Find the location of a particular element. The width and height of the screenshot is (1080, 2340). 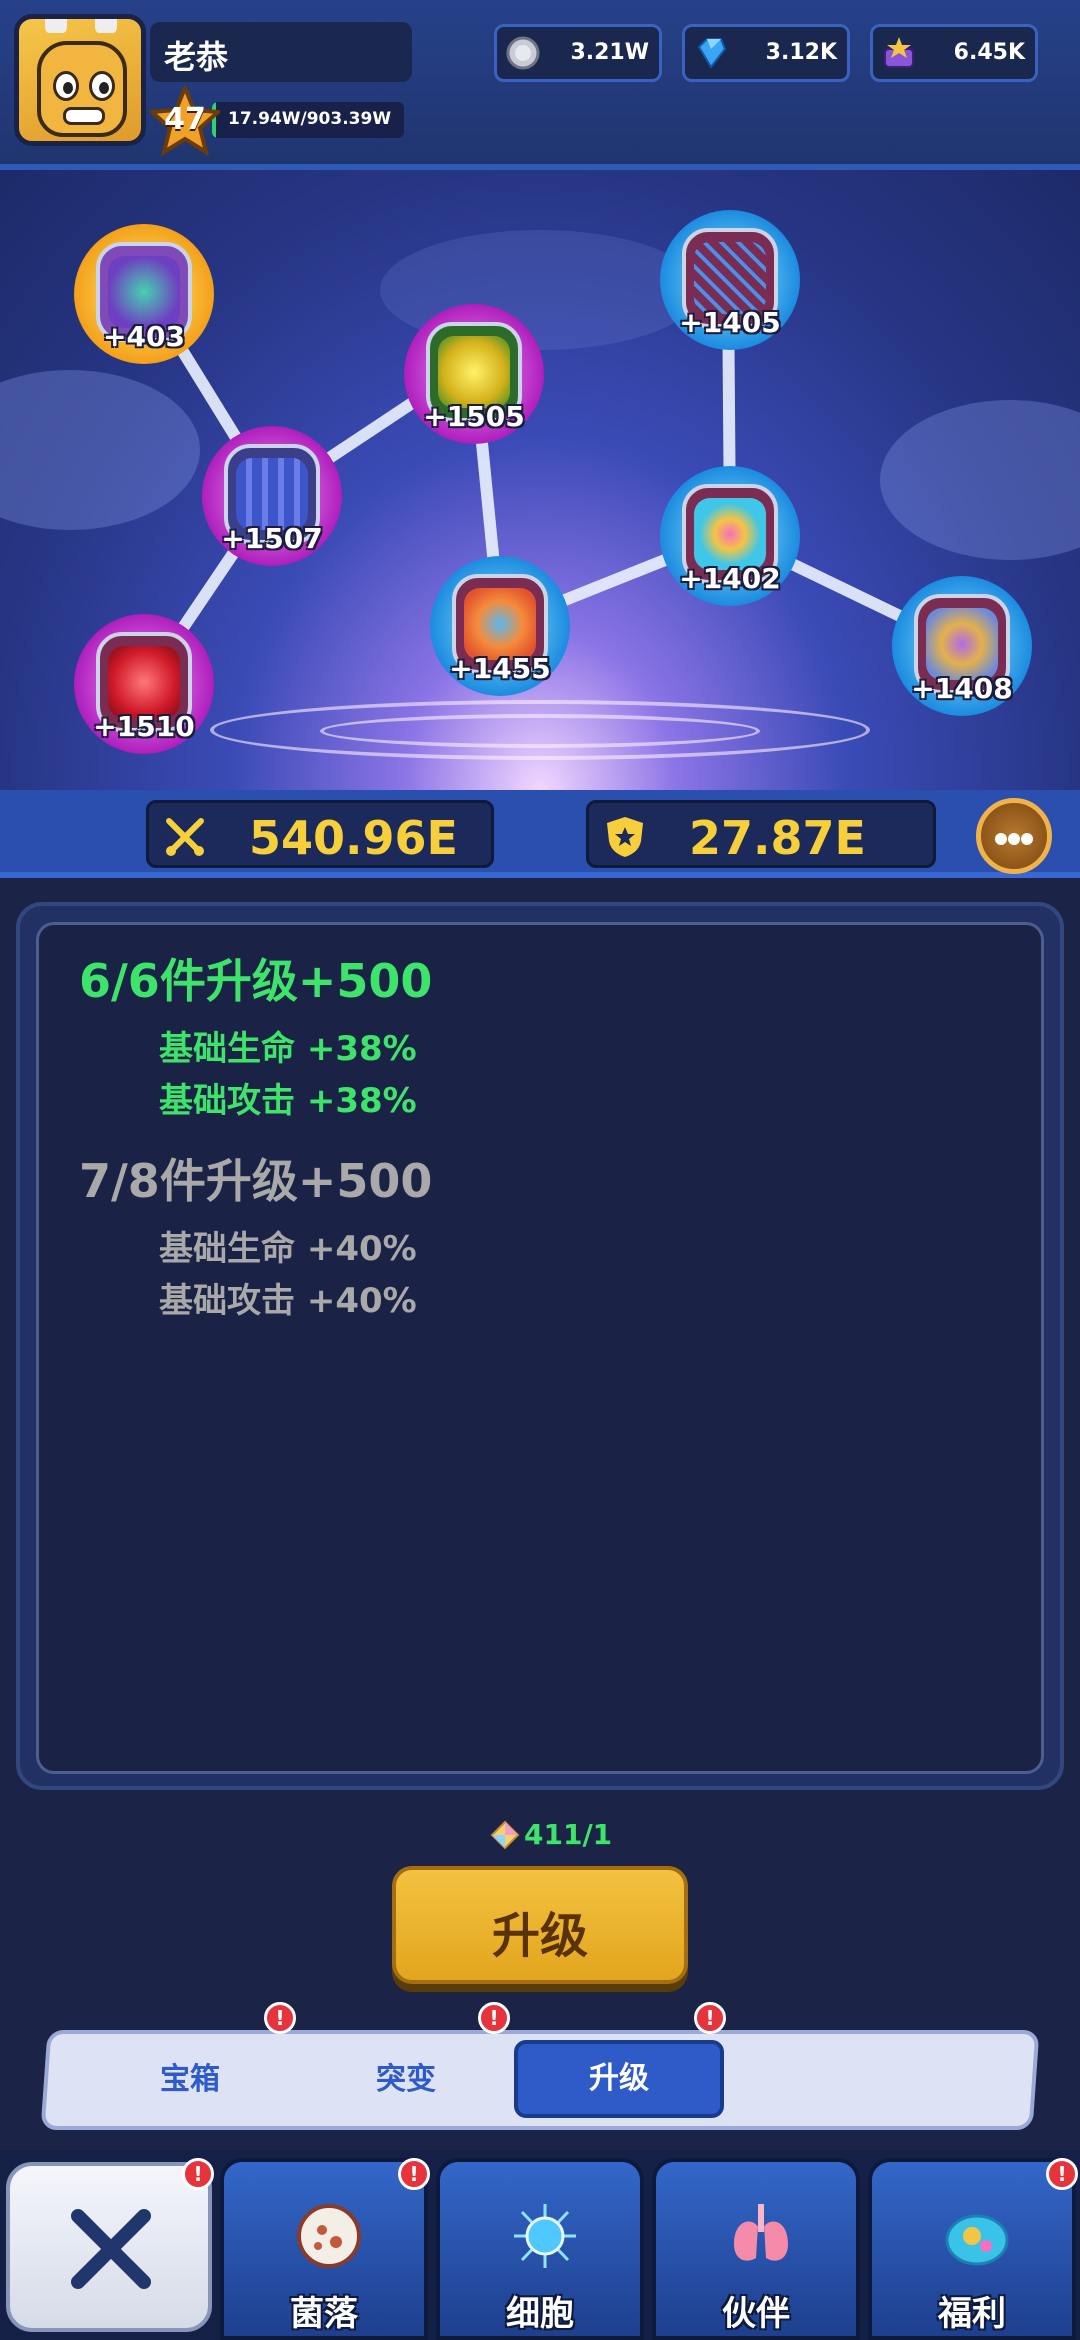

set-bonus-line: 基础生命 +38% is located at coordinates (288, 1049).